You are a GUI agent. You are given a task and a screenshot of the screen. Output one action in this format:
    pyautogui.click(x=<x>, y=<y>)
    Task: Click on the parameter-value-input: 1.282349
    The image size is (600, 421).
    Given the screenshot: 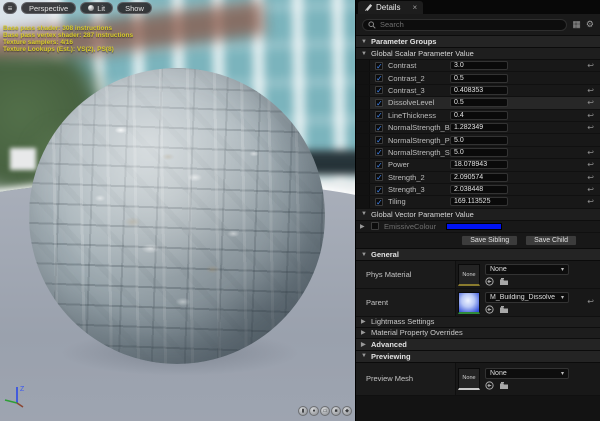 What is the action you would take?
    pyautogui.click(x=479, y=128)
    